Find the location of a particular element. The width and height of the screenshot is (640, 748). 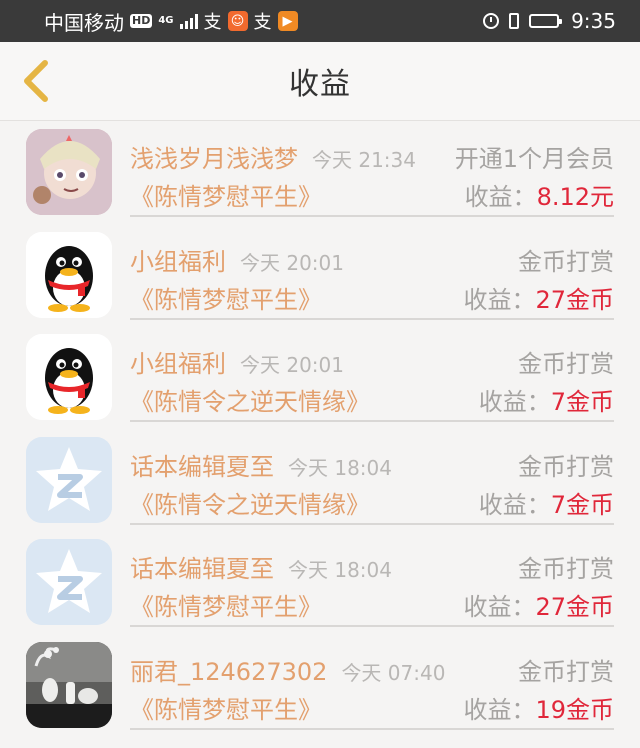

signal-icon is located at coordinates (188, 21).